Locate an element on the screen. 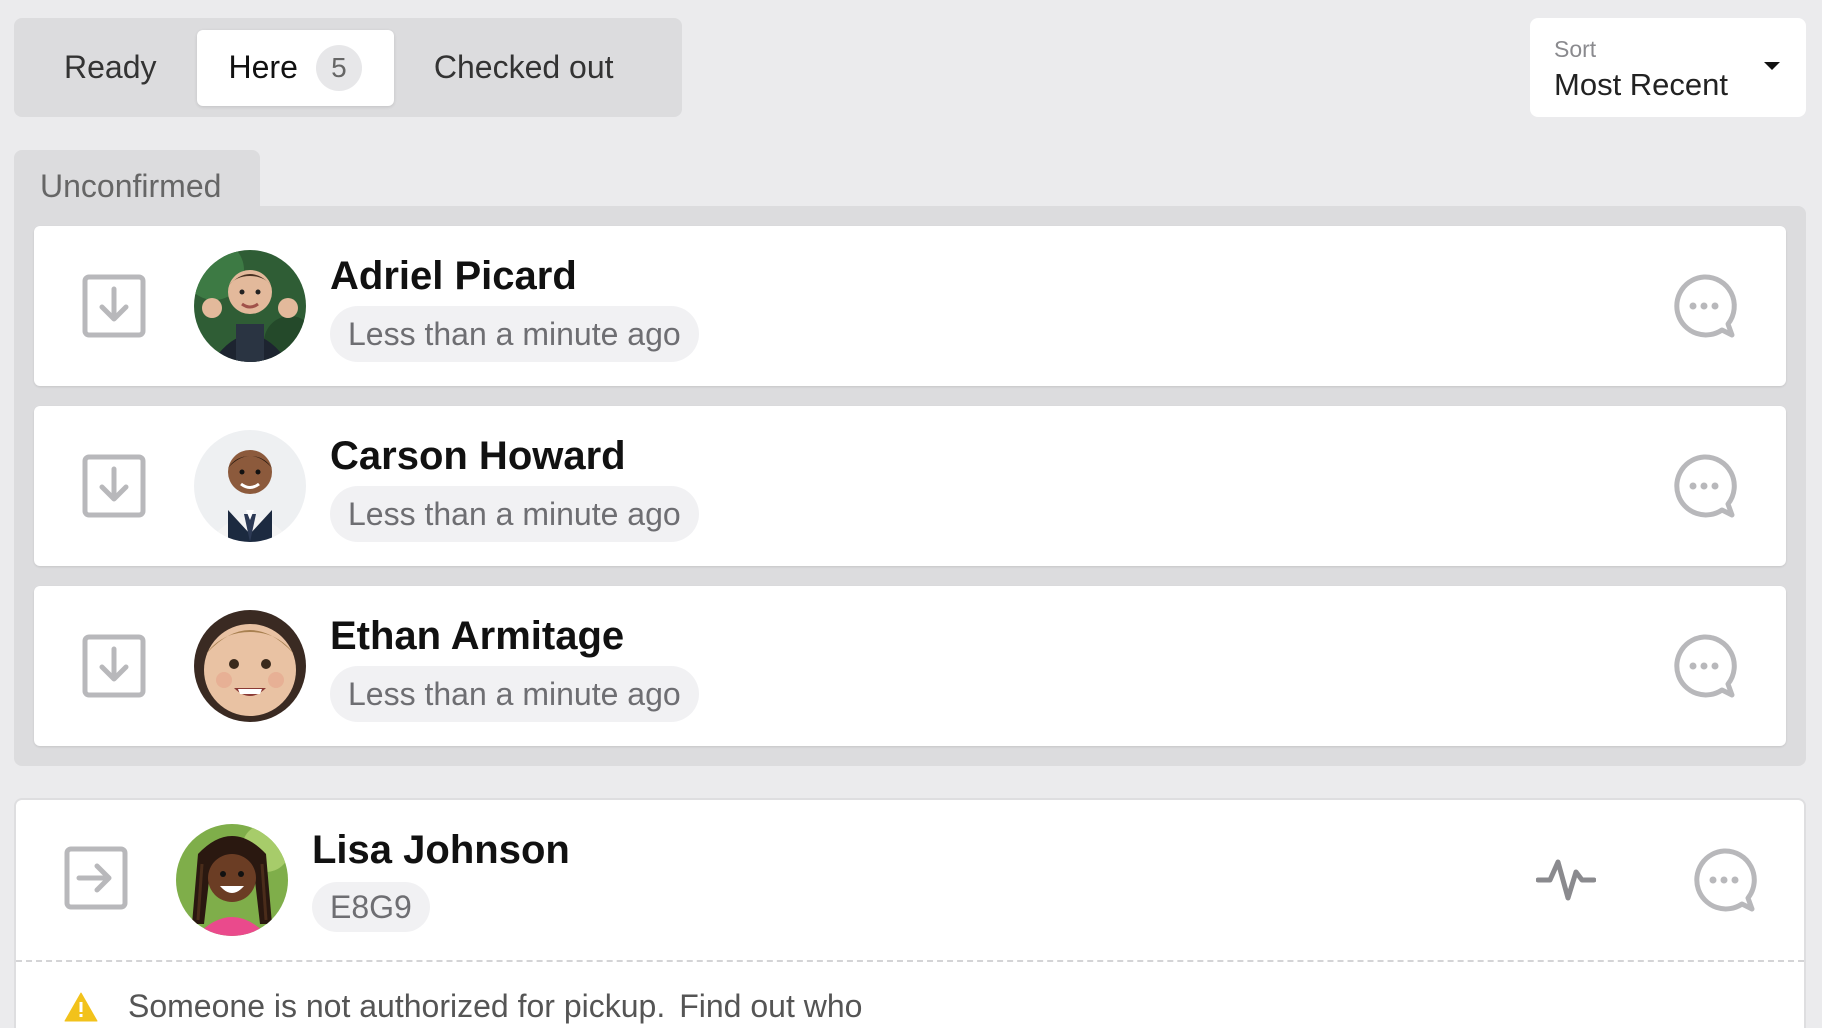  child-name: Lisa Johnson is located at coordinates (441, 850).